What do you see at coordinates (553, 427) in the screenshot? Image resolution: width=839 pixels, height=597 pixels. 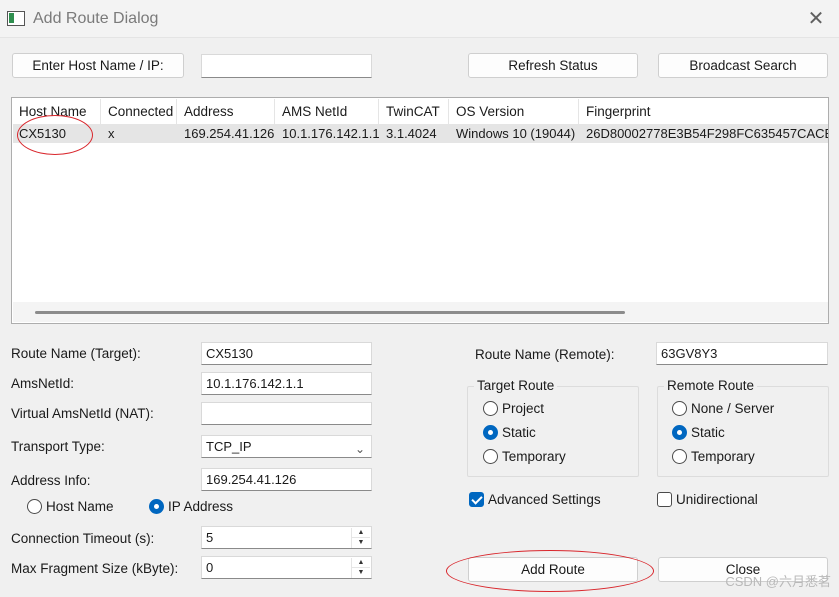 I see `target-route-group: Target Route Project Static Temporary` at bounding box center [553, 427].